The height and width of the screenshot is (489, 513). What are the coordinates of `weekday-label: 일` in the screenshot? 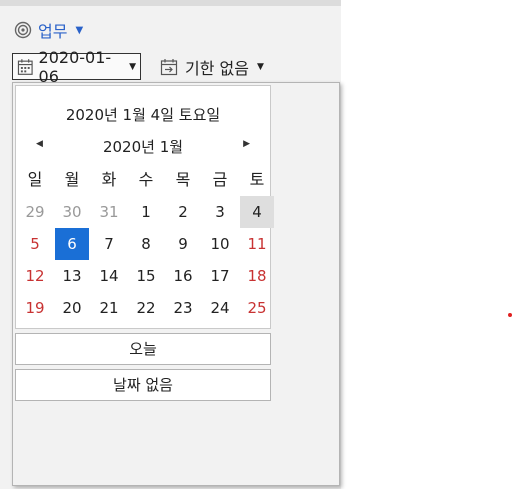 It's located at (35, 179).